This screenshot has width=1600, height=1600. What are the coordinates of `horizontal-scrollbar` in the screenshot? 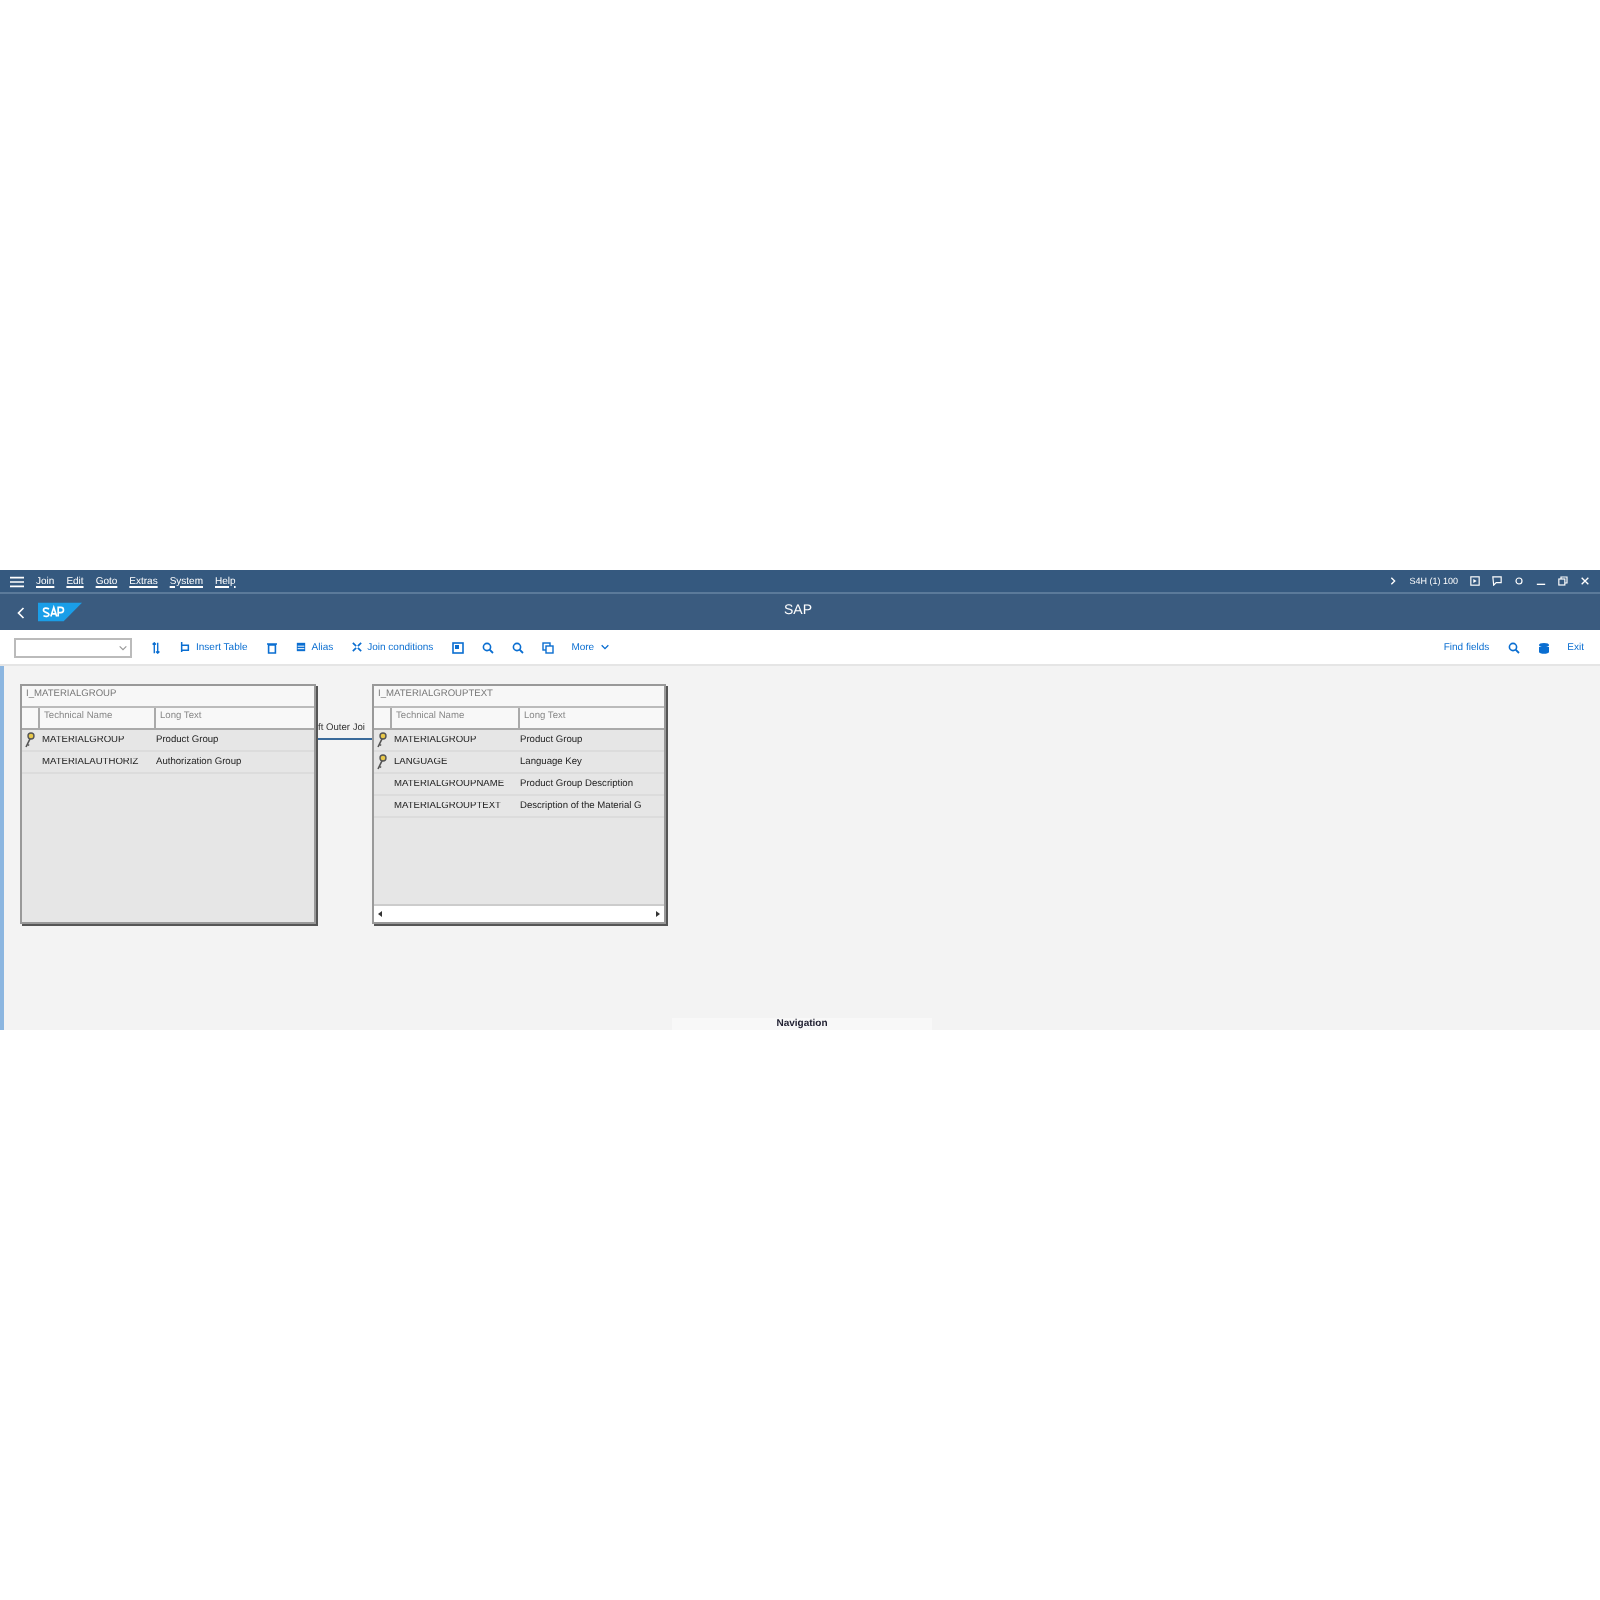 It's located at (519, 913).